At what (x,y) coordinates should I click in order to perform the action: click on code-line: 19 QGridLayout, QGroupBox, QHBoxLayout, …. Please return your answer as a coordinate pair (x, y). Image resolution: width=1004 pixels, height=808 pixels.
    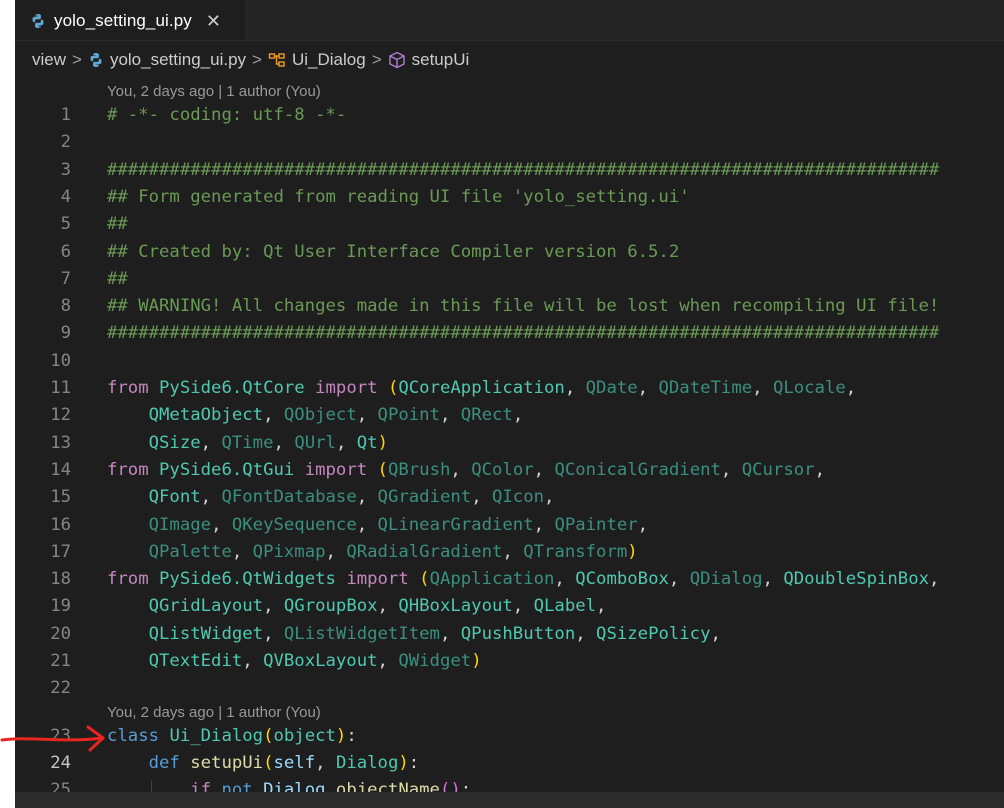
    Looking at the image, I should click on (509, 606).